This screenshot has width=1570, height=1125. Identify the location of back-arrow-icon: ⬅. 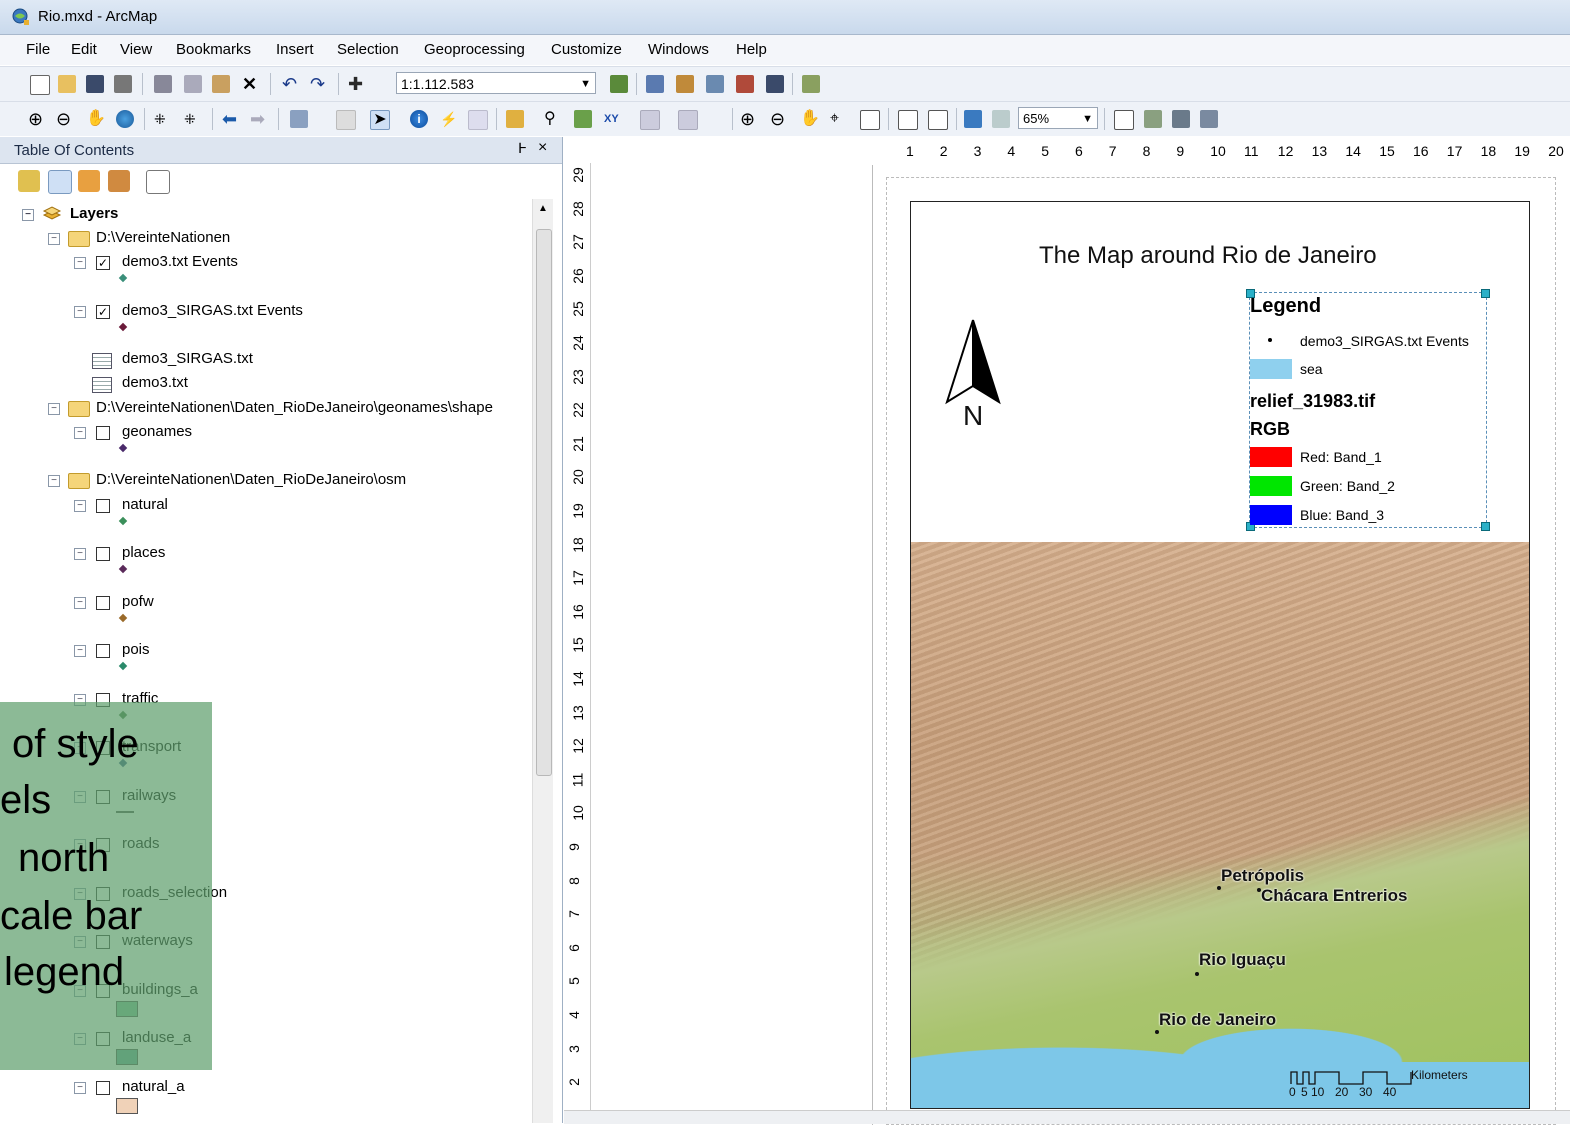
(231, 119).